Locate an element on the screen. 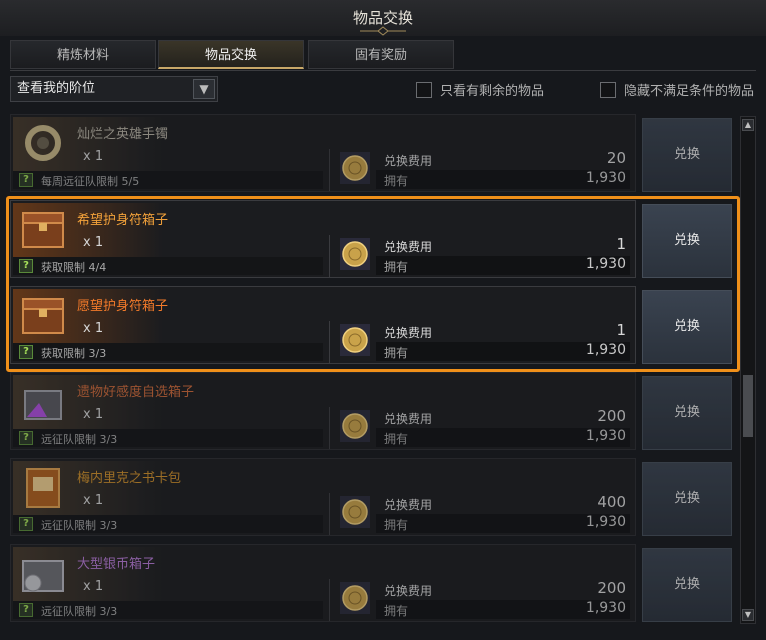 The width and height of the screenshot is (766, 640). title-ornament-icon is located at coordinates (383, 31).